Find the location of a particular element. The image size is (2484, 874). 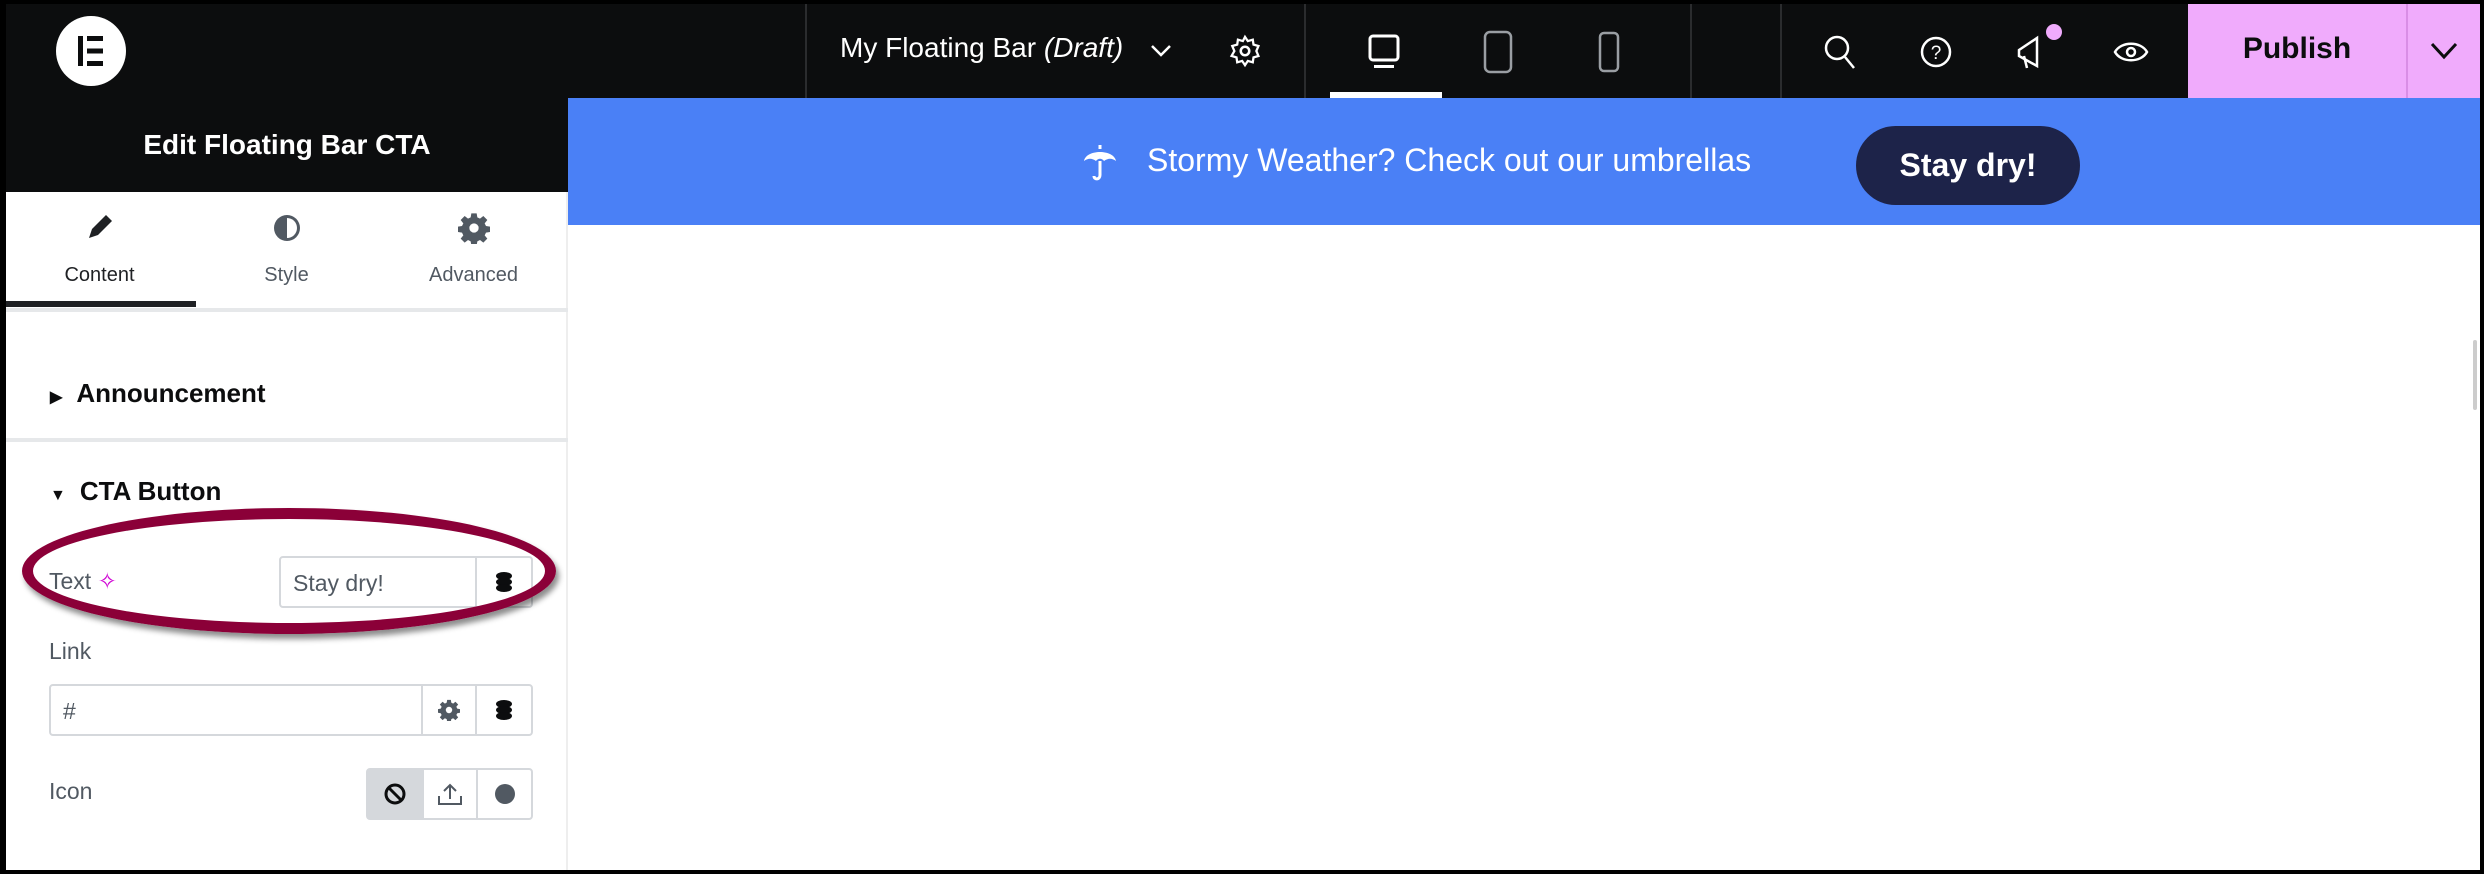

circle-icon is located at coordinates (503, 794).